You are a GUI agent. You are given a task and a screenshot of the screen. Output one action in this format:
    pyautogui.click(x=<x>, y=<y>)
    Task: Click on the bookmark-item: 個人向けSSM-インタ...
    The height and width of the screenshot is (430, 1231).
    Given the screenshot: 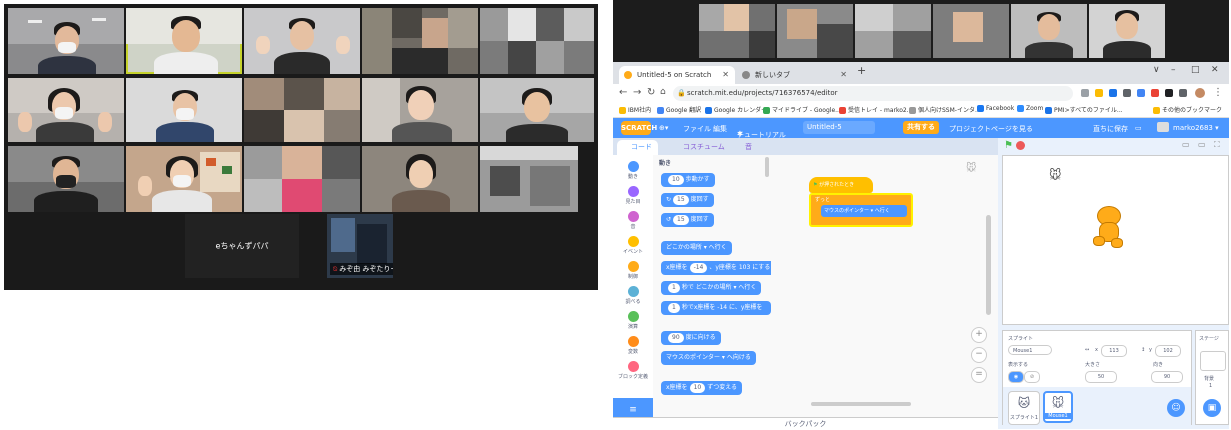 What is the action you would take?
    pyautogui.click(x=945, y=109)
    